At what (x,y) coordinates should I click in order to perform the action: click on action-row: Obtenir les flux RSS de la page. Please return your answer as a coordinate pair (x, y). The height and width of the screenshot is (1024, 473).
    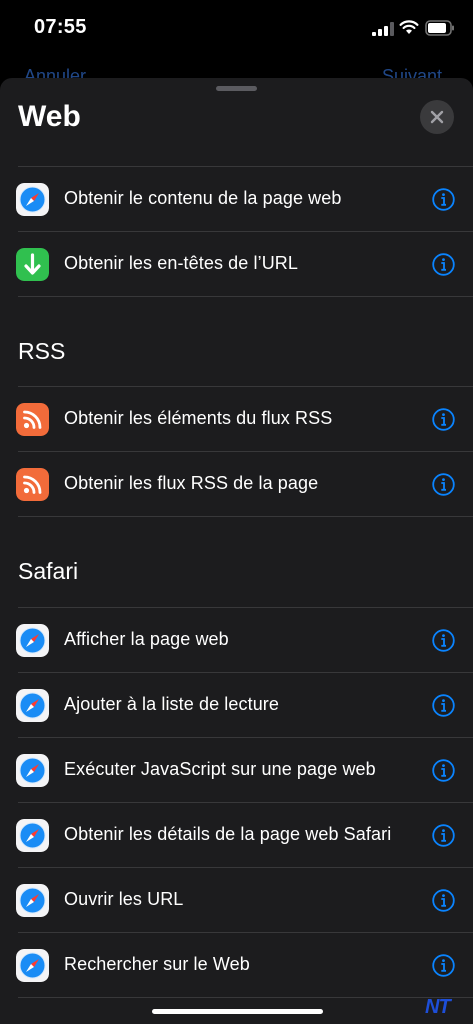
    Looking at the image, I should click on (236, 484).